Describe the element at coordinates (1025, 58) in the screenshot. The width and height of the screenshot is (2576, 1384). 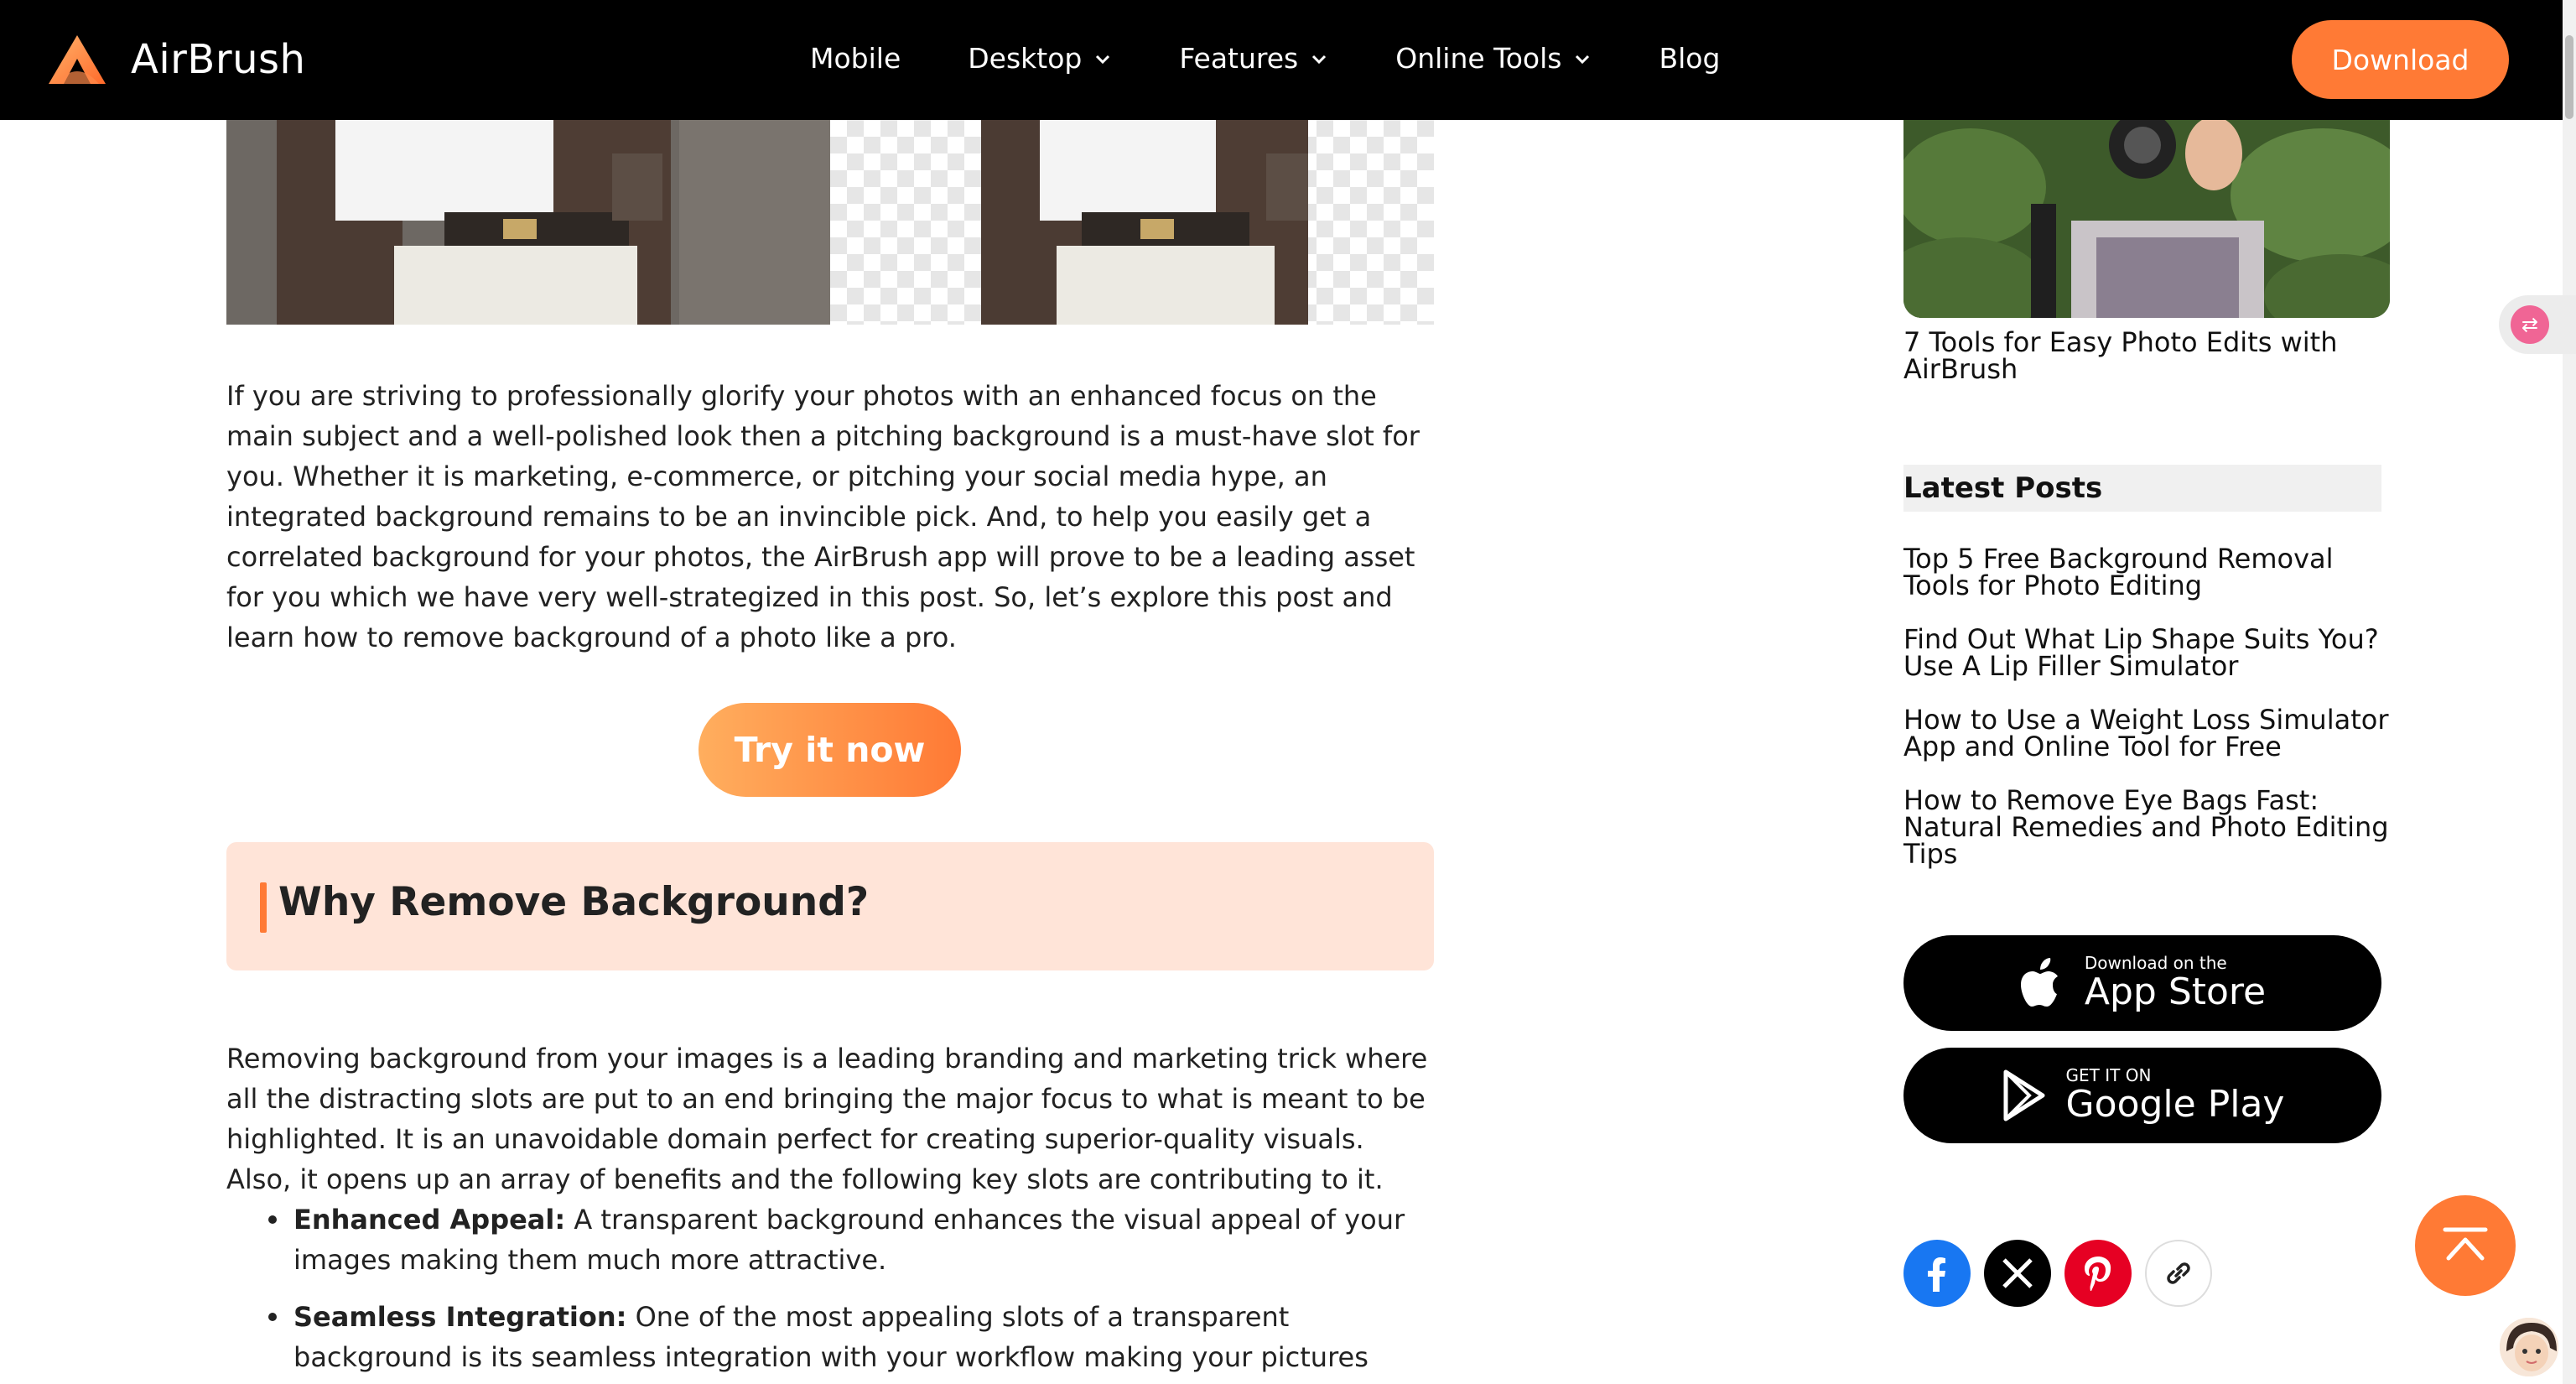
I see `nav-label: Desktop` at that location.